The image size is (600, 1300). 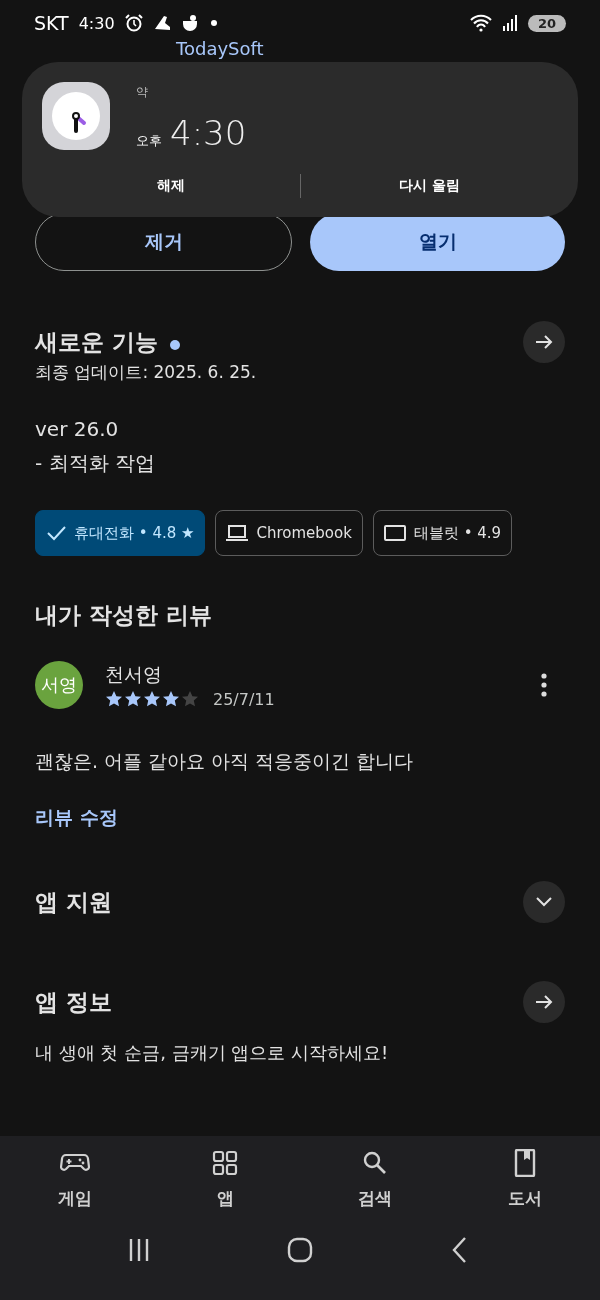 I want to click on battery-level: 20, so click(x=546, y=23).